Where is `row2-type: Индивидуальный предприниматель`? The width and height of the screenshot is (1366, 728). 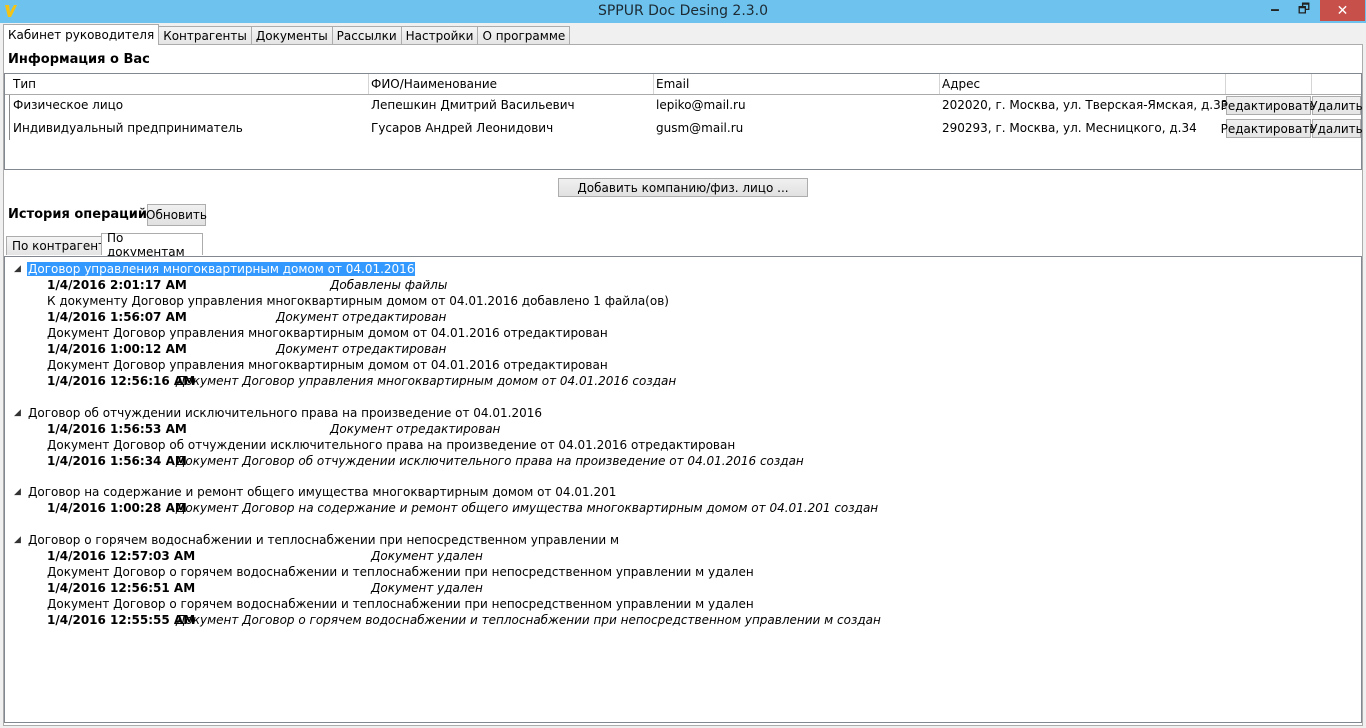
row2-type: Индивидуальный предприниматель is located at coordinates (128, 128).